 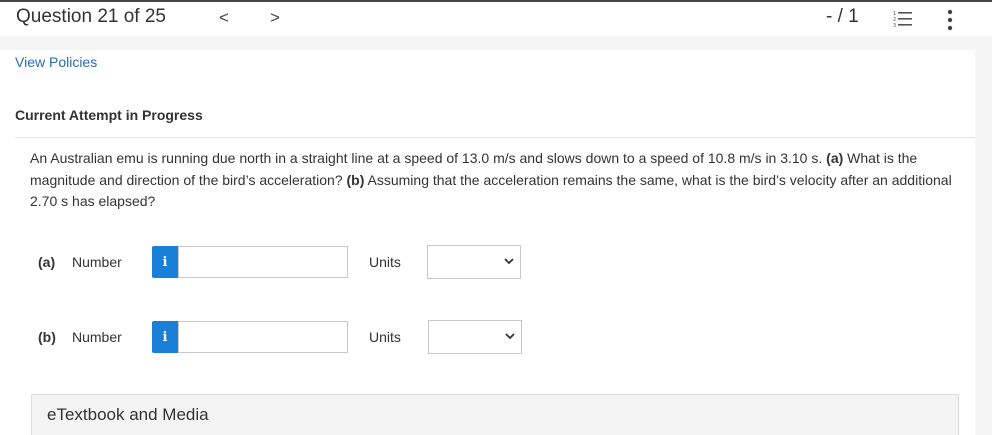 I want to click on part-a-units-label: Units, so click(x=385, y=262).